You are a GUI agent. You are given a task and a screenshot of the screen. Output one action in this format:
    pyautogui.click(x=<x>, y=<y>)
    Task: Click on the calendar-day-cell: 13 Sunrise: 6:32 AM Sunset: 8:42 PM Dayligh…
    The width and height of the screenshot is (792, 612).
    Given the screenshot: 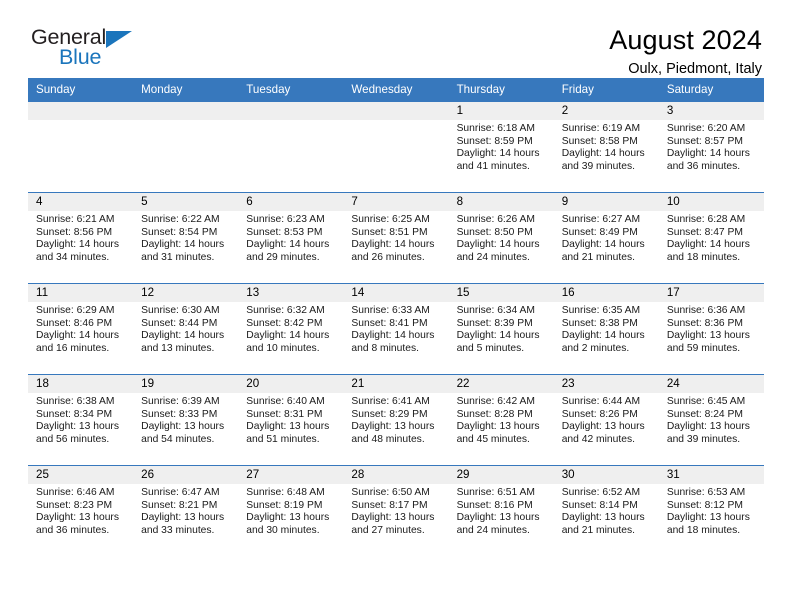 What is the action you would take?
    pyautogui.click(x=291, y=329)
    